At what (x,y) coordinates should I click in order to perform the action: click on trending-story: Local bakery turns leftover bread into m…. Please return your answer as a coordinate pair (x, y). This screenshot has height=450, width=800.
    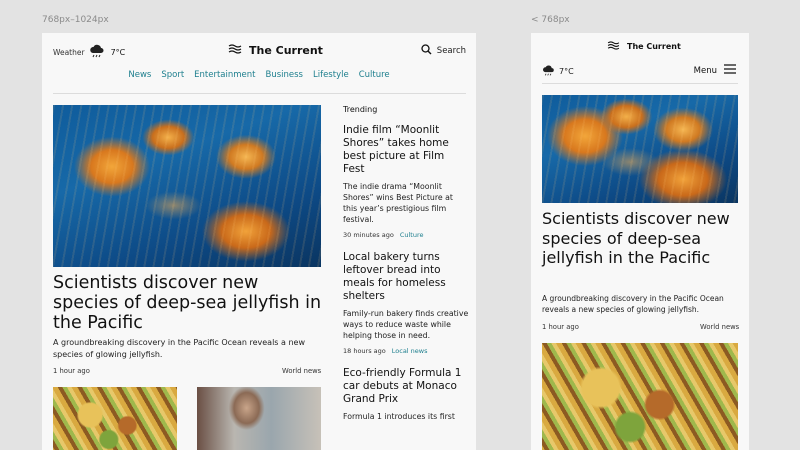
    Looking at the image, I should click on (406, 303).